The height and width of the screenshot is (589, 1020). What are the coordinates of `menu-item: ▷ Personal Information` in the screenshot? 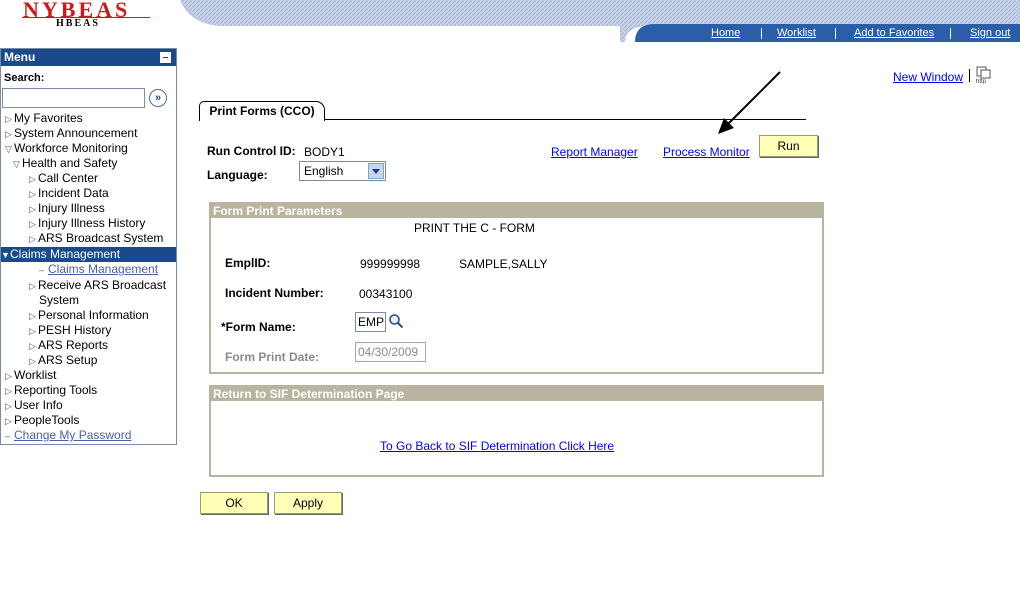 It's located at (89, 315).